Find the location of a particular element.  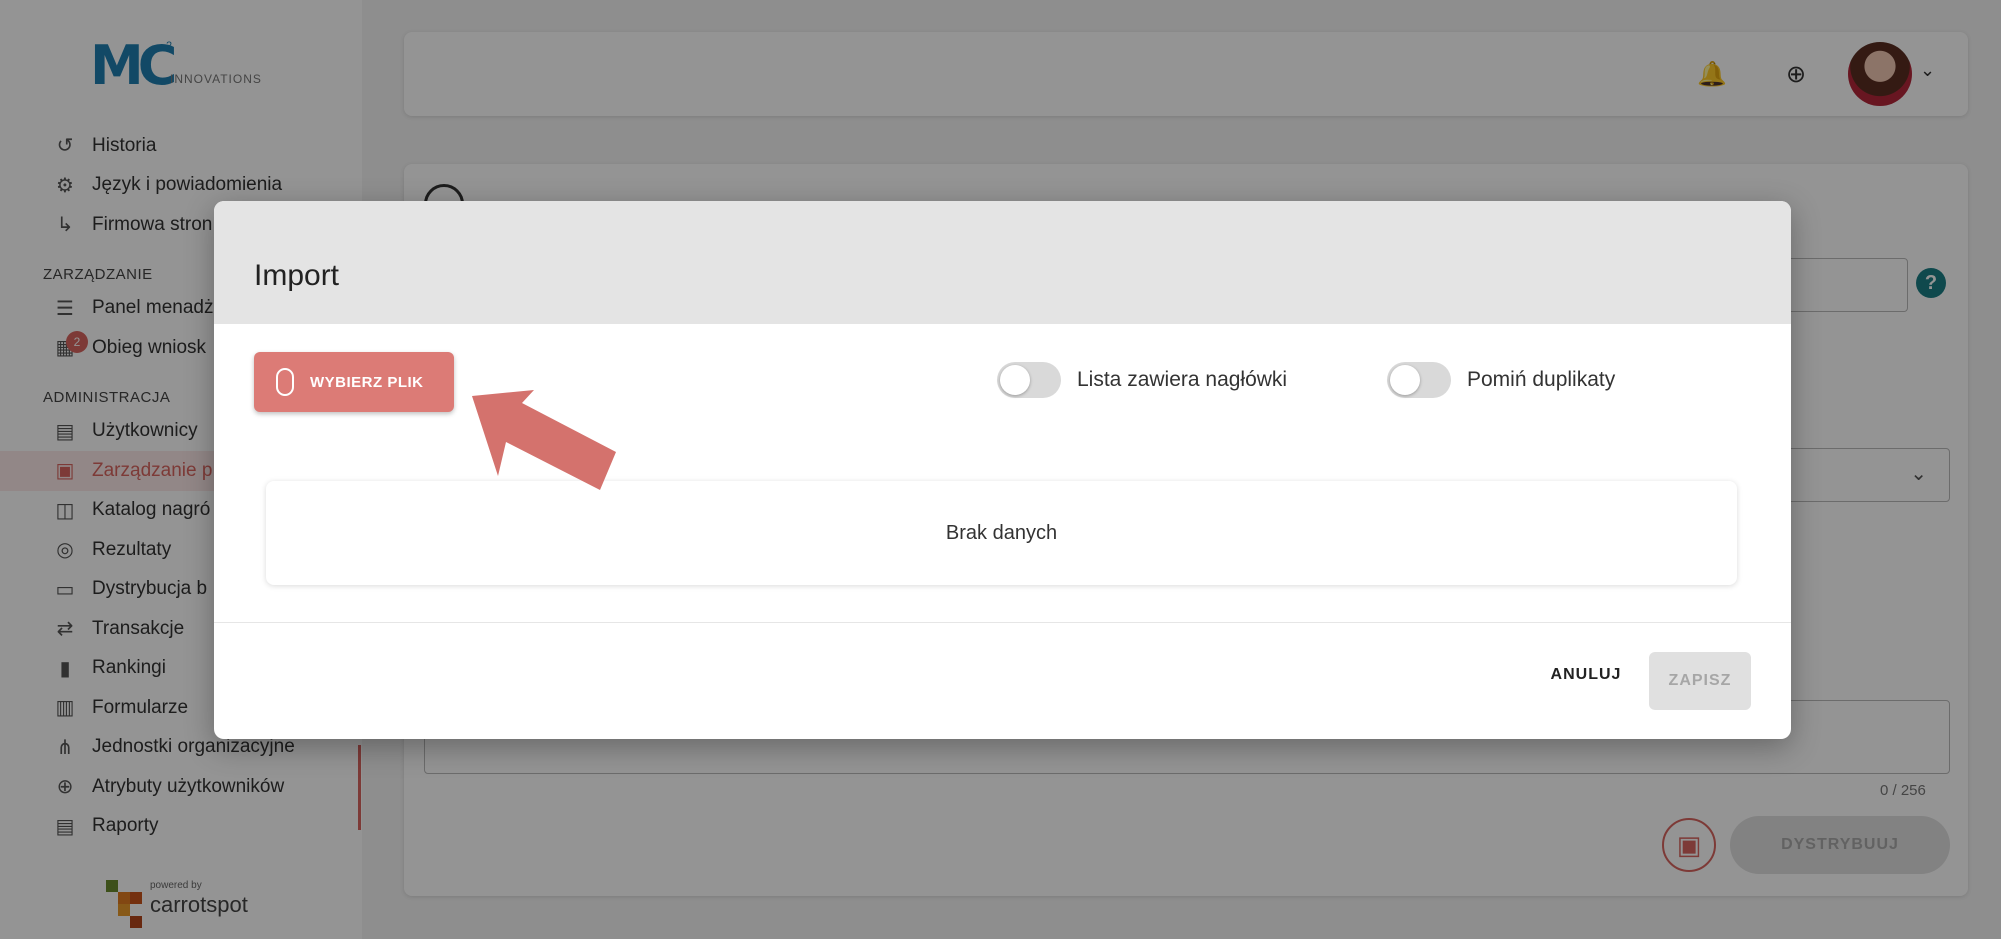

choose-file-label: WYBIERZ PLIK is located at coordinates (367, 382).